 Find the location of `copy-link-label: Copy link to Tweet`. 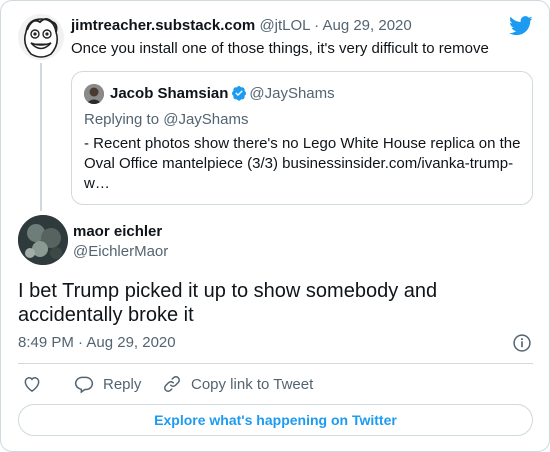

copy-link-label: Copy link to Tweet is located at coordinates (252, 384).